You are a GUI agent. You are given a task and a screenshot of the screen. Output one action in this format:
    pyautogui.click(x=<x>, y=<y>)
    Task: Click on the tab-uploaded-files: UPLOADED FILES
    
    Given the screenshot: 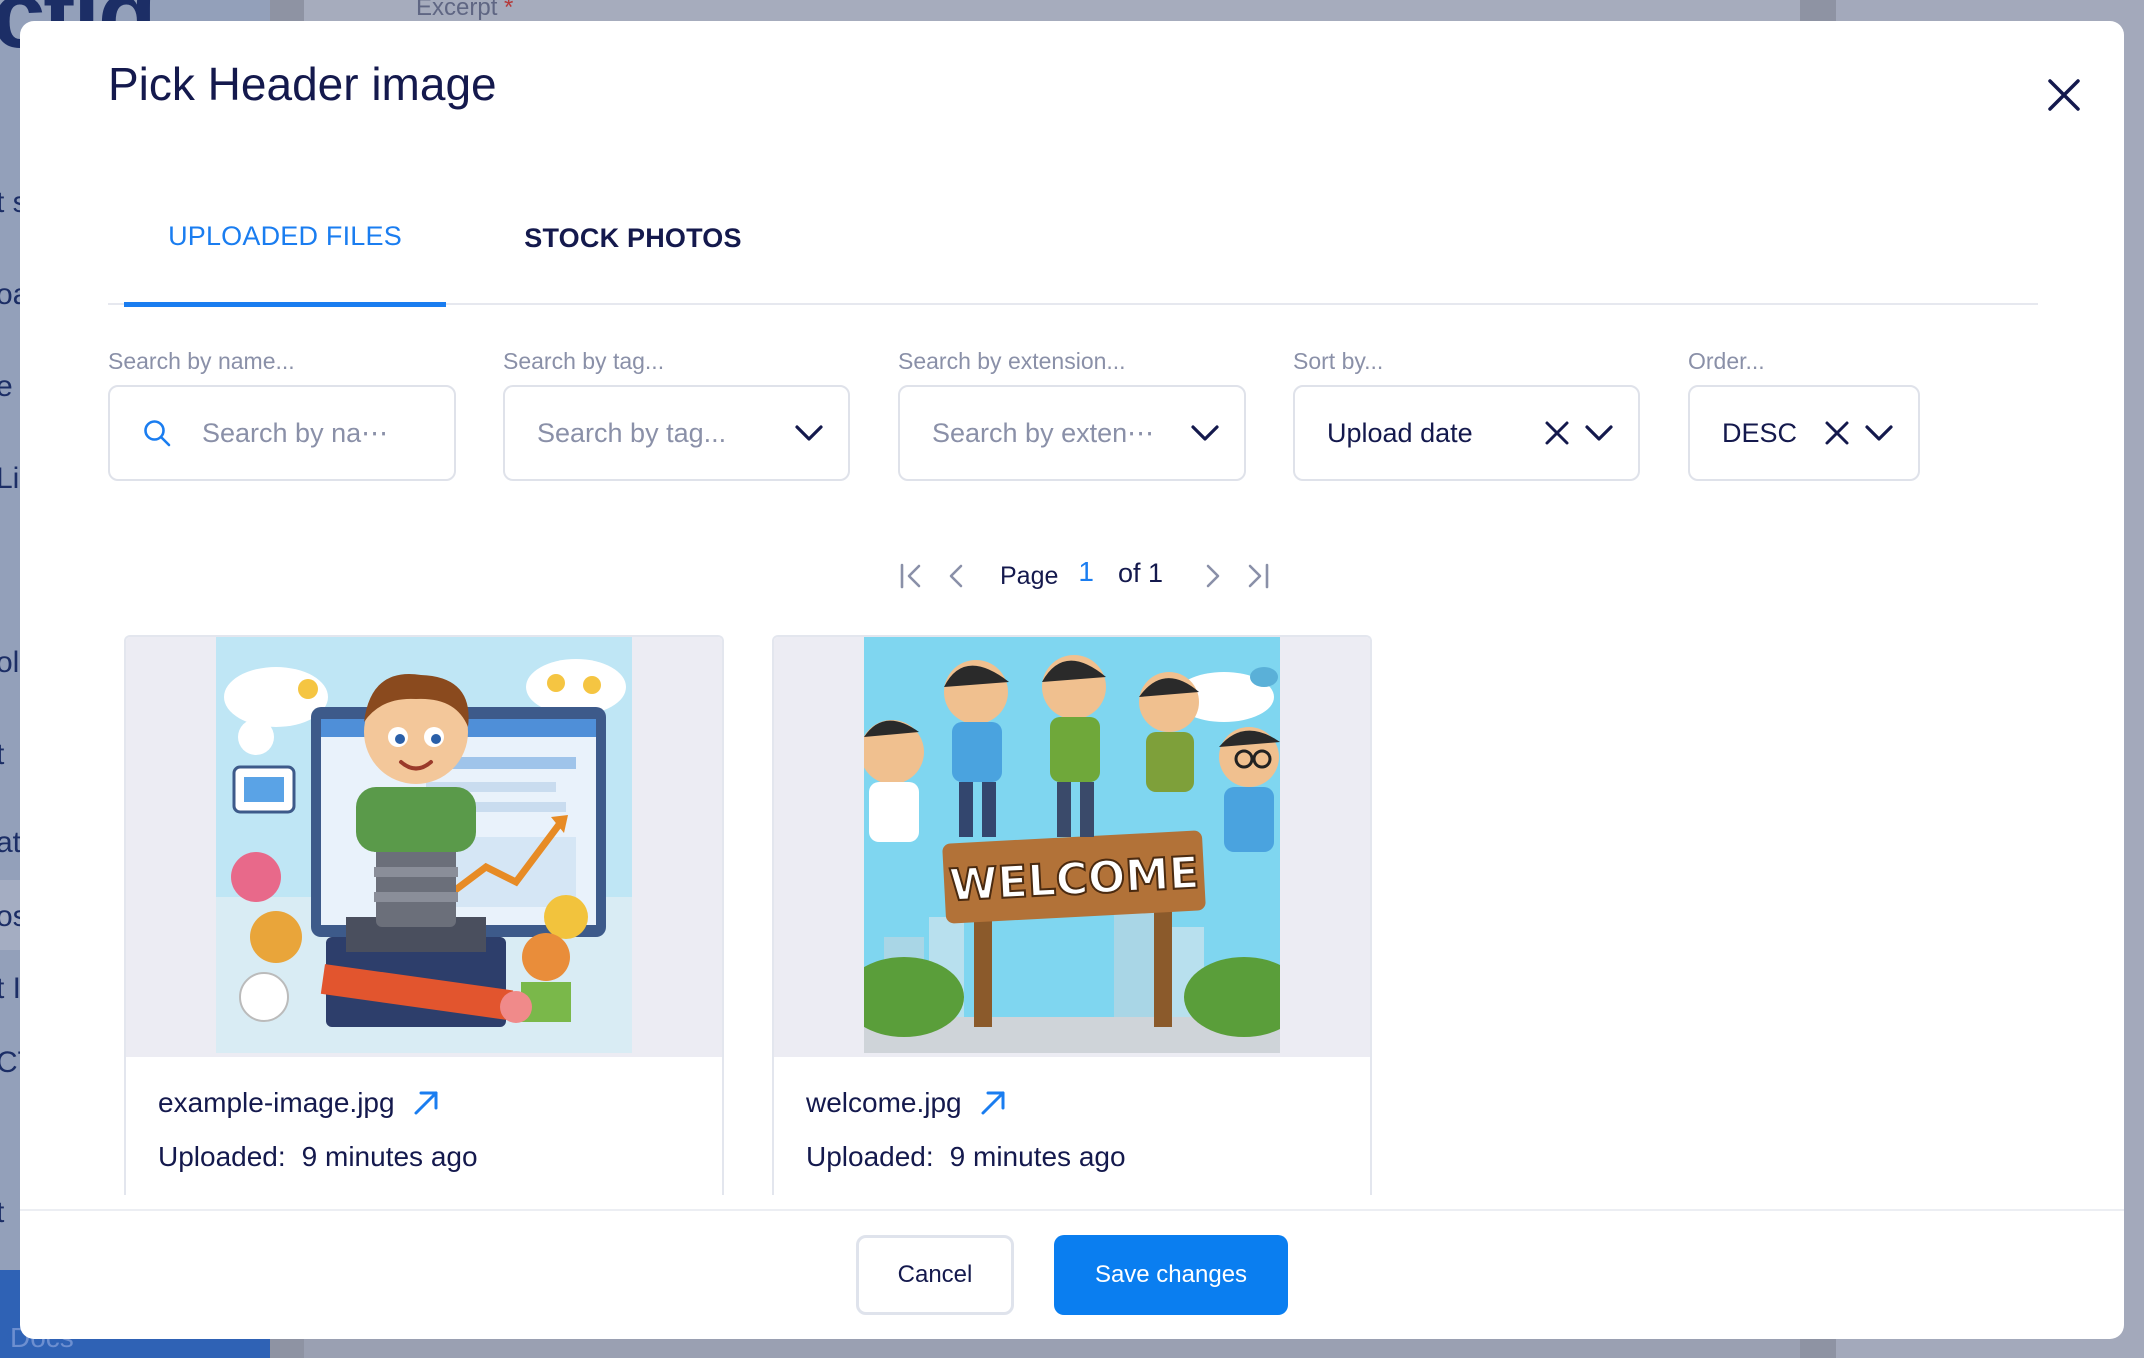 What is the action you would take?
    pyautogui.click(x=285, y=239)
    